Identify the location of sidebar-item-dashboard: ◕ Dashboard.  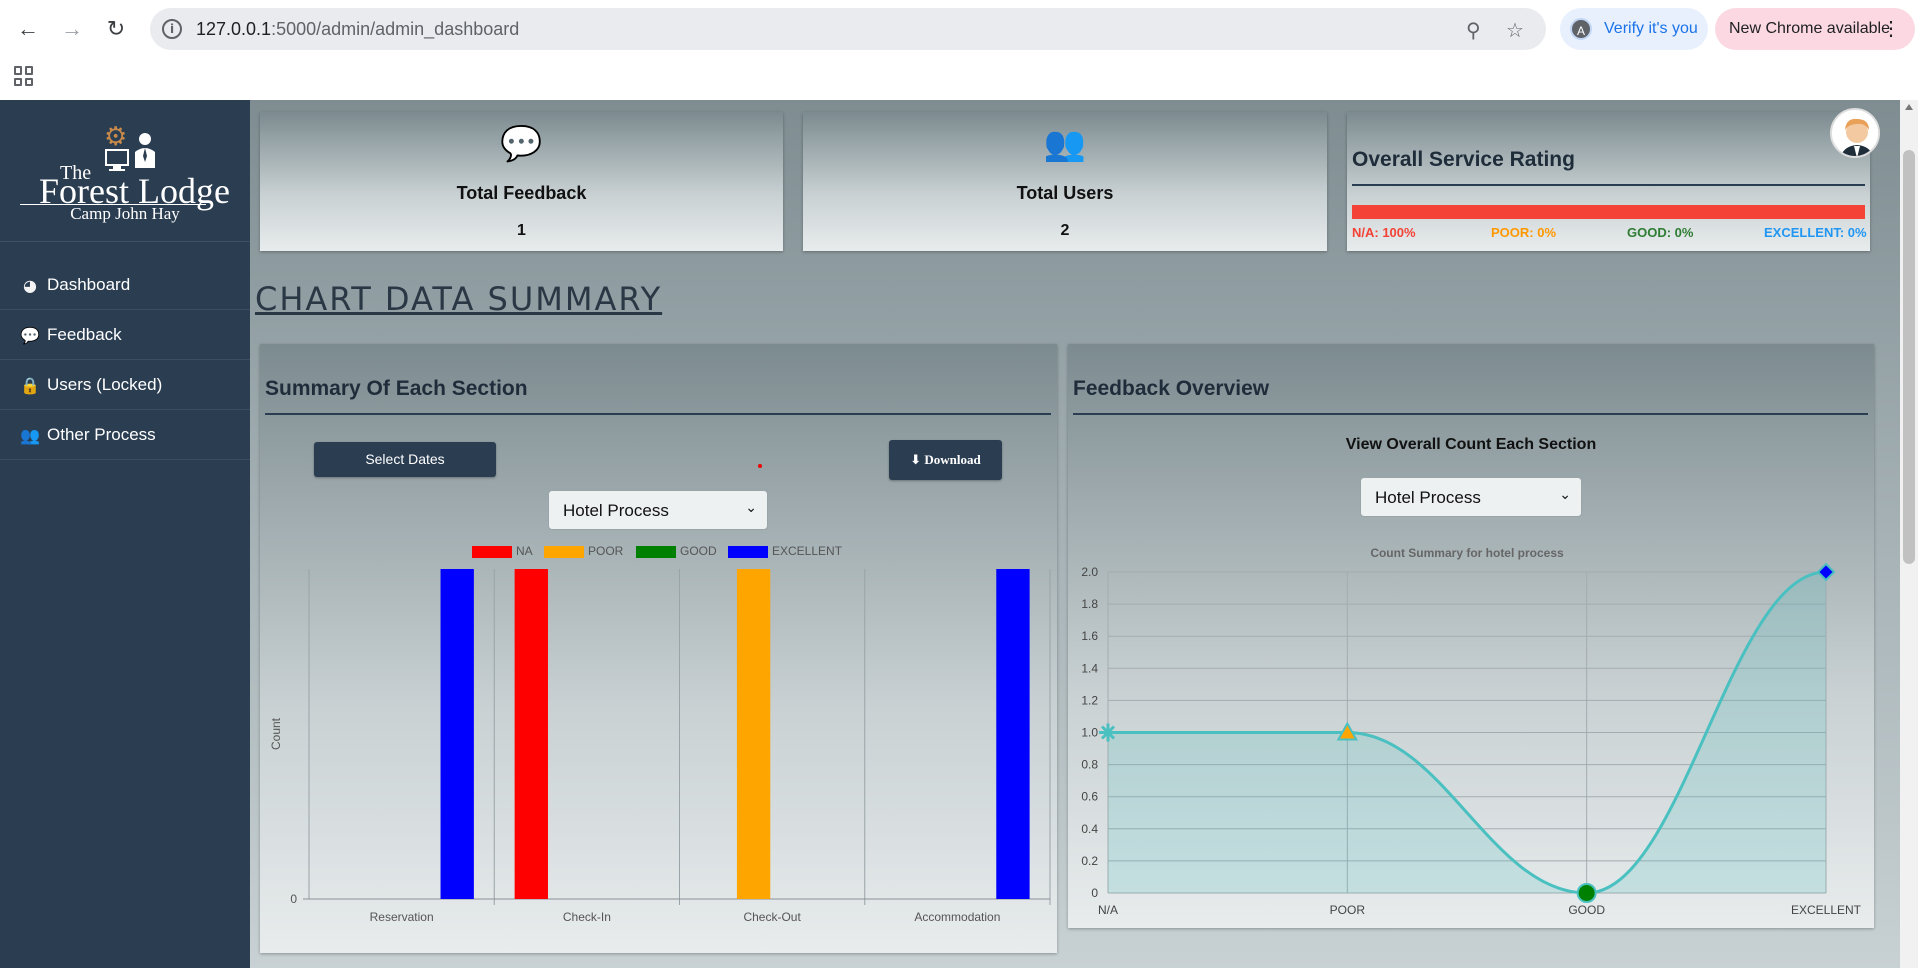
(125, 285).